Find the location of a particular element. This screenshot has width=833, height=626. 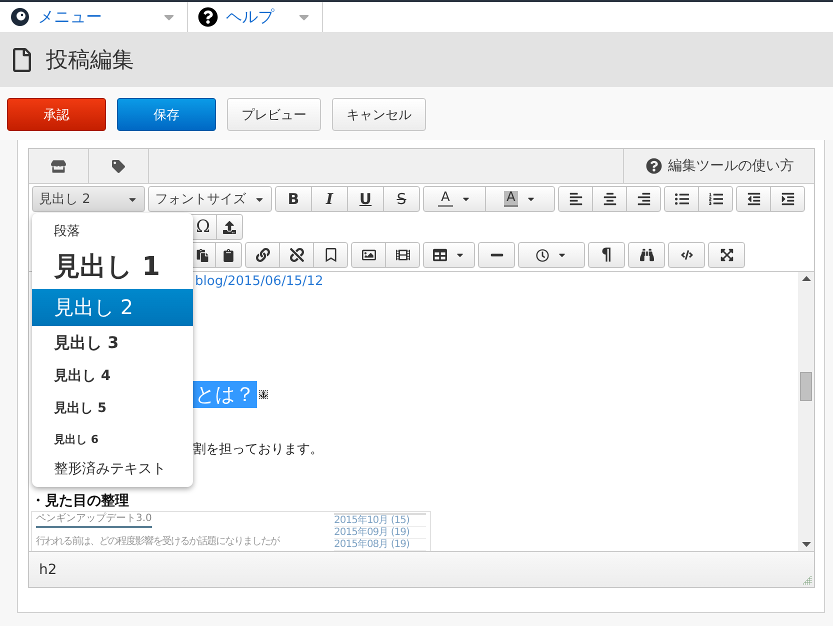

indent-icon is located at coordinates (787, 199).